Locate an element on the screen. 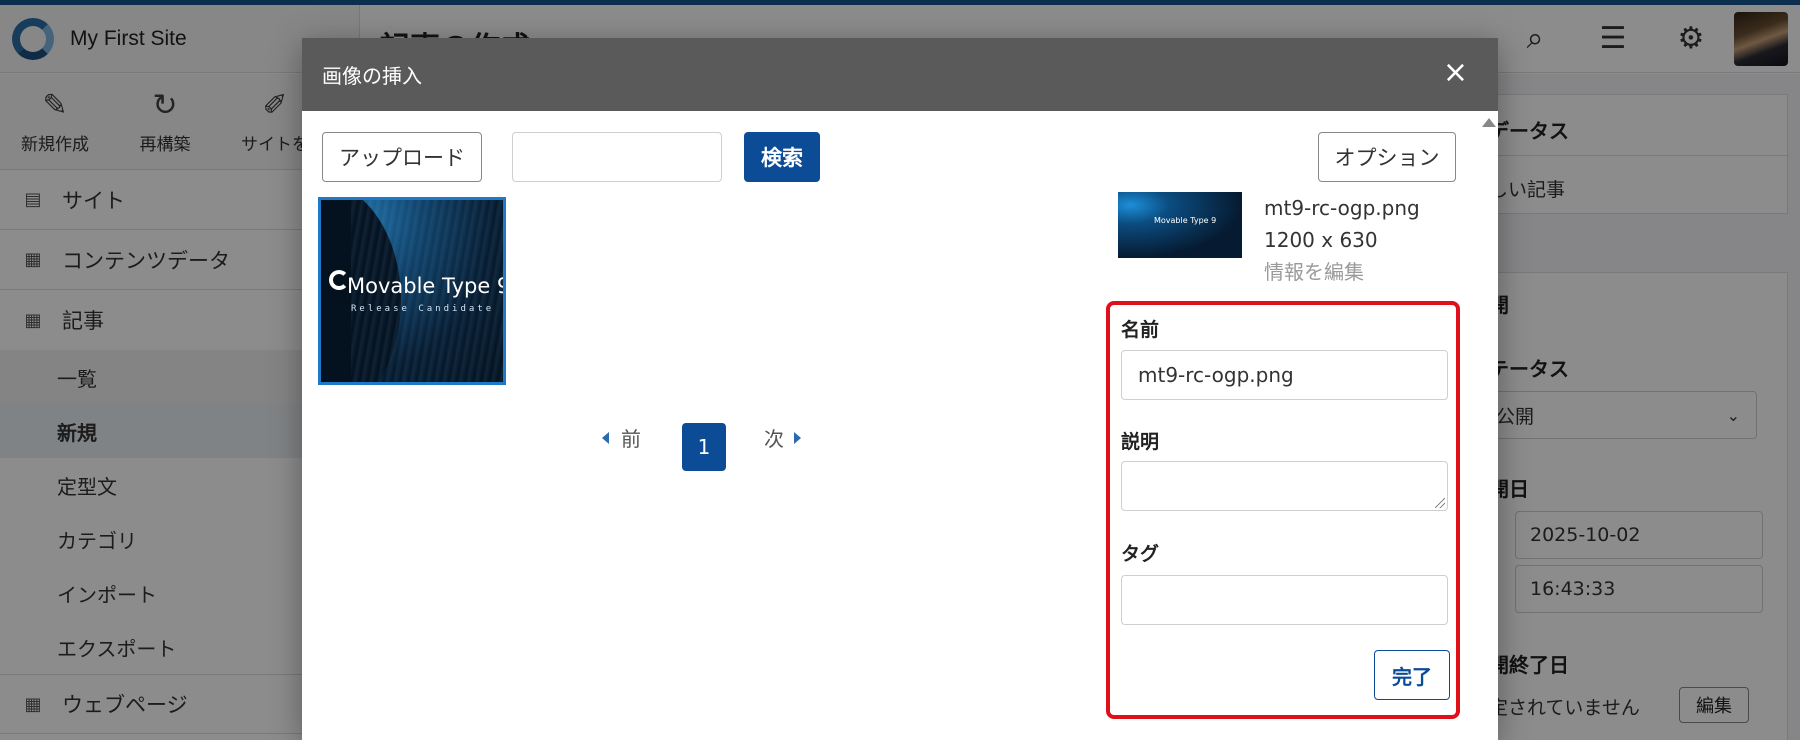 This screenshot has height=740, width=1800. caret-right-icon is located at coordinates (797, 437).